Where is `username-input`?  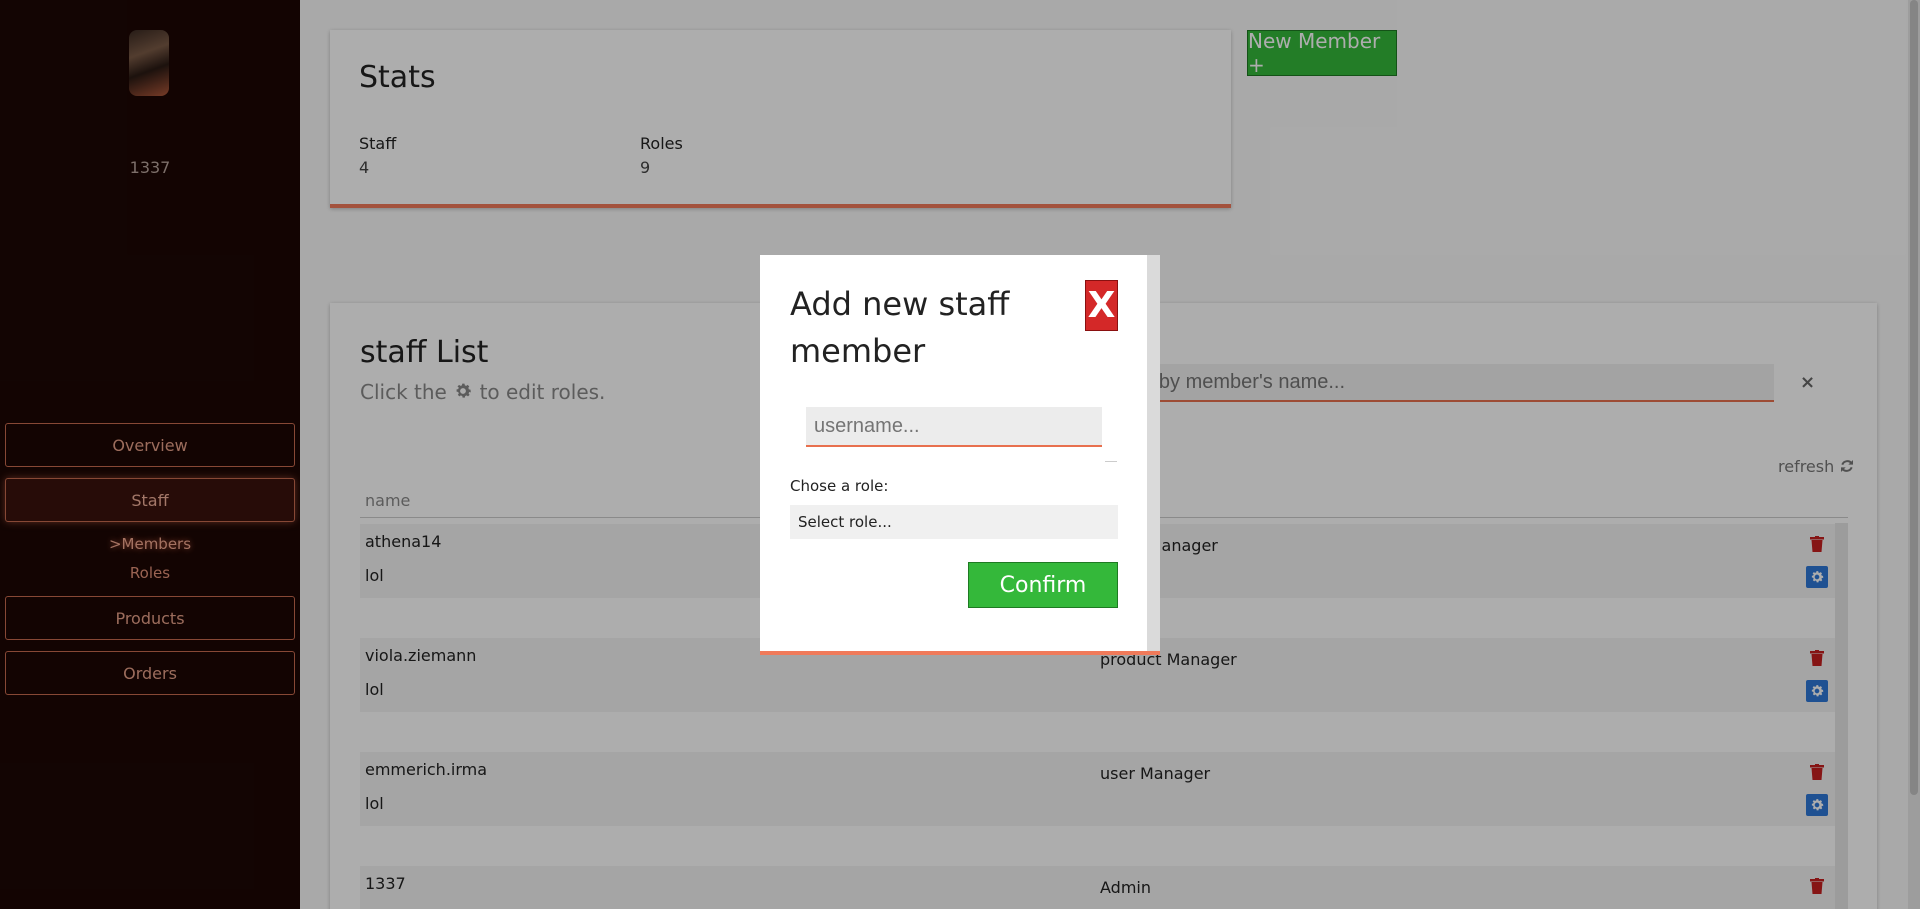
username-input is located at coordinates (954, 427).